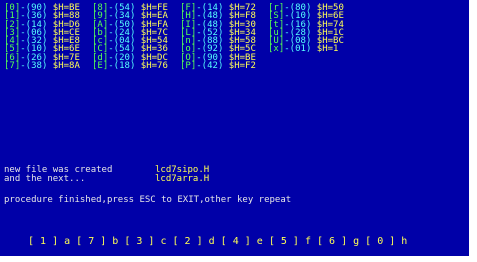 The height and width of the screenshot is (262, 477). I want to click on decimal-value: -(42), so click(210, 66).